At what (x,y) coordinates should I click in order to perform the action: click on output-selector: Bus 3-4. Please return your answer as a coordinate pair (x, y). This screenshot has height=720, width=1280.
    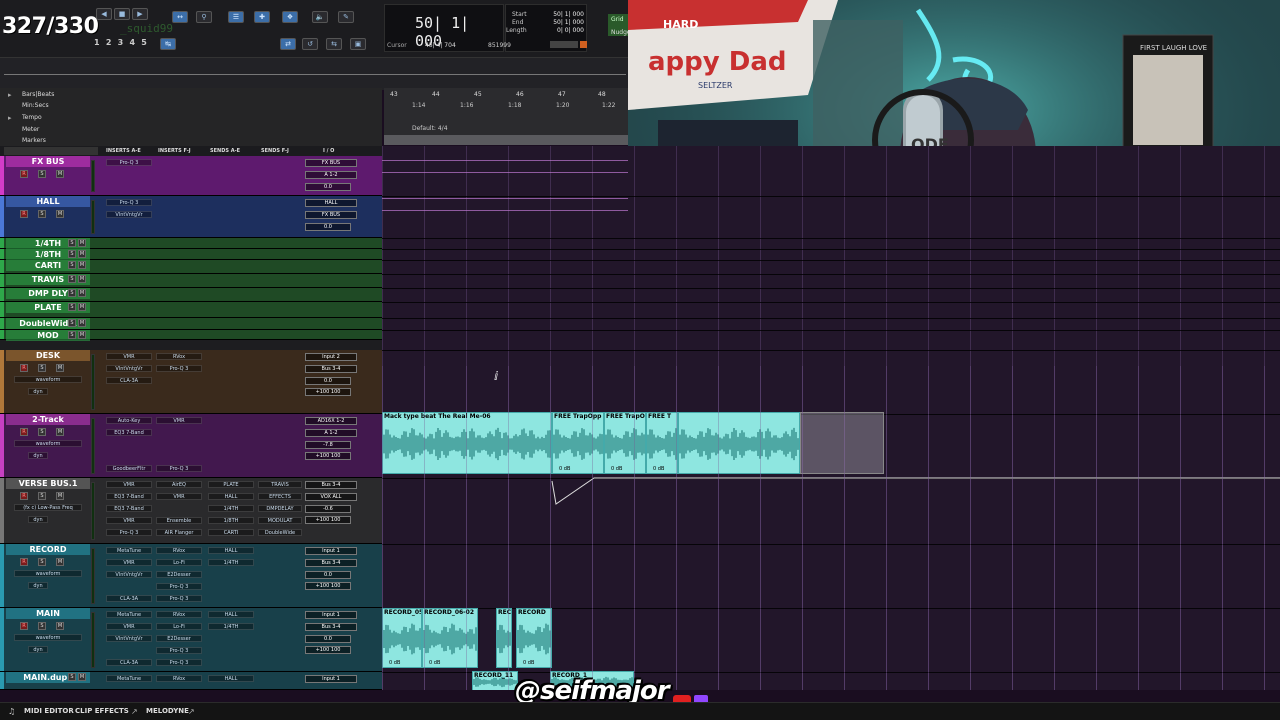
    Looking at the image, I should click on (331, 627).